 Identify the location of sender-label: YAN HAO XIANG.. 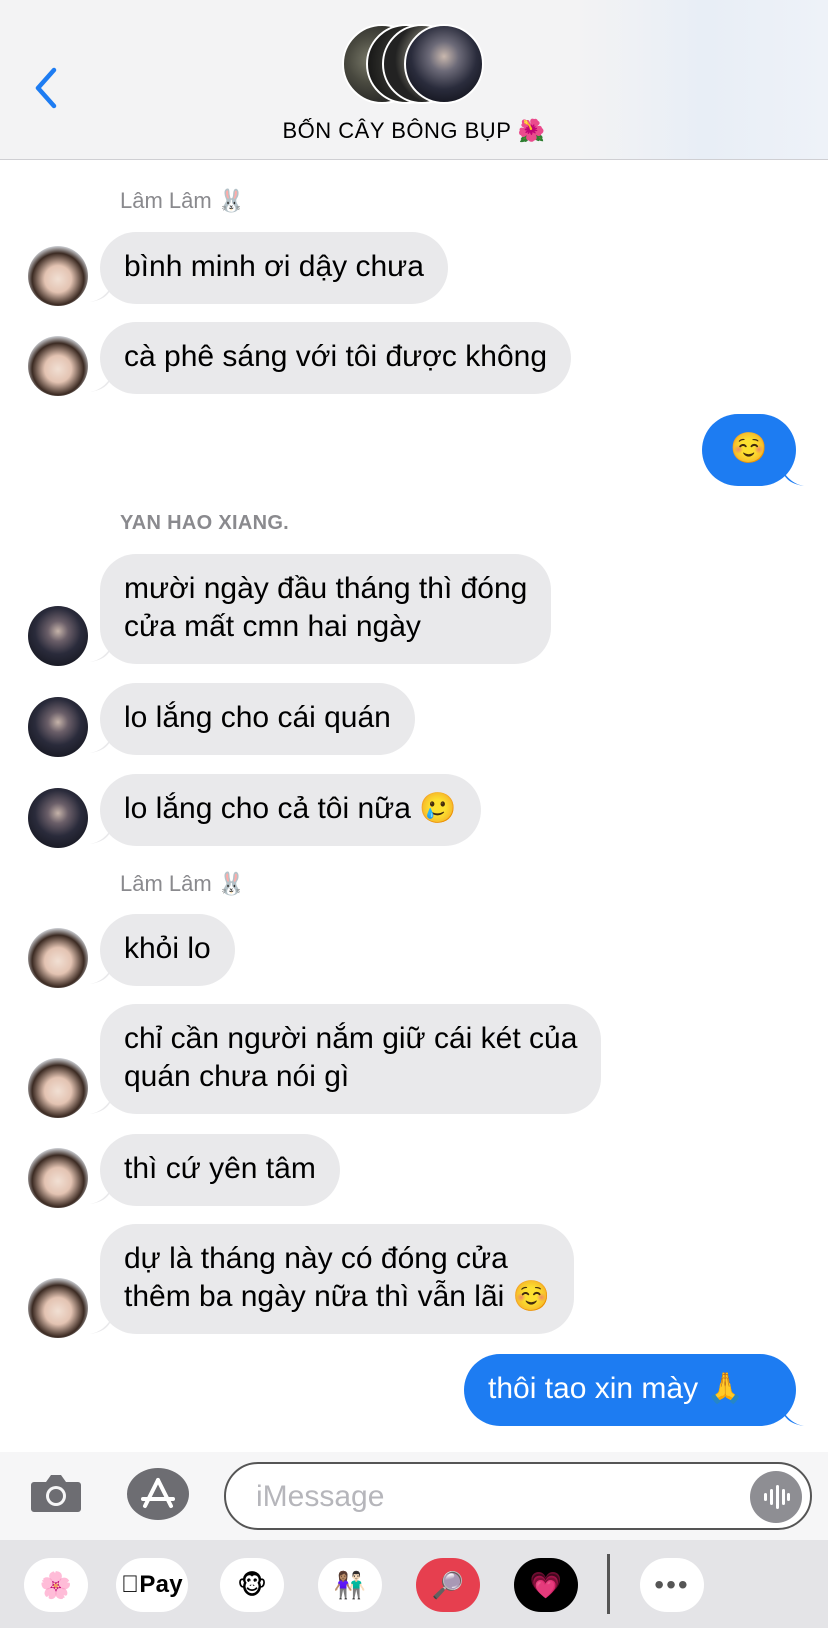
(205, 523).